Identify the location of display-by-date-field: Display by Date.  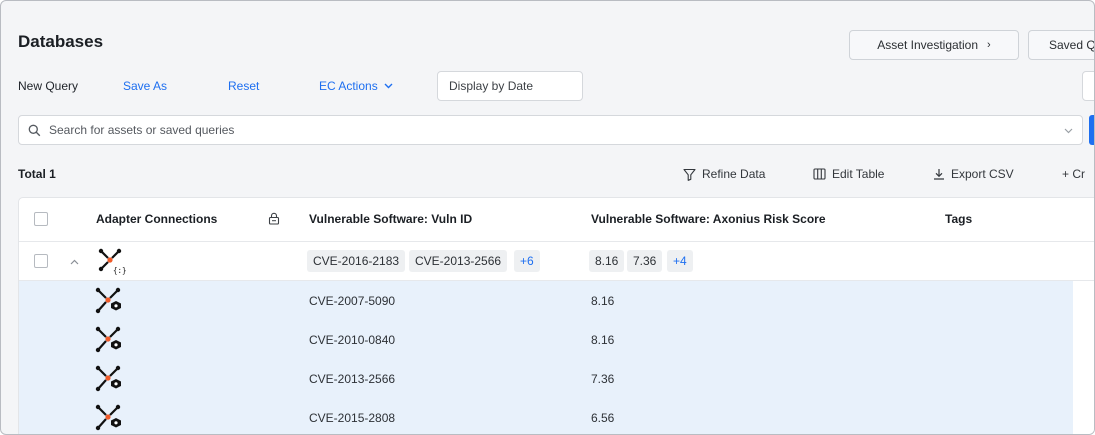
(510, 86).